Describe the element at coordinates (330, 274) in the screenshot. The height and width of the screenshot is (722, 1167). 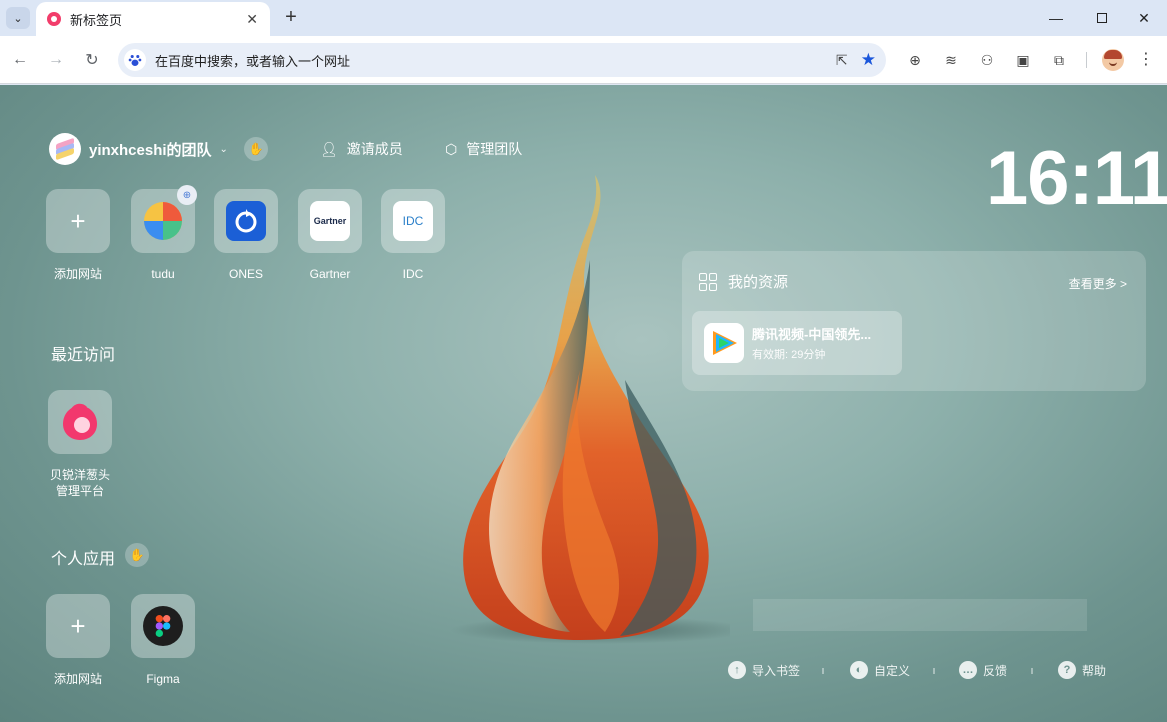
I see `site-label-gartner: Gartner` at that location.